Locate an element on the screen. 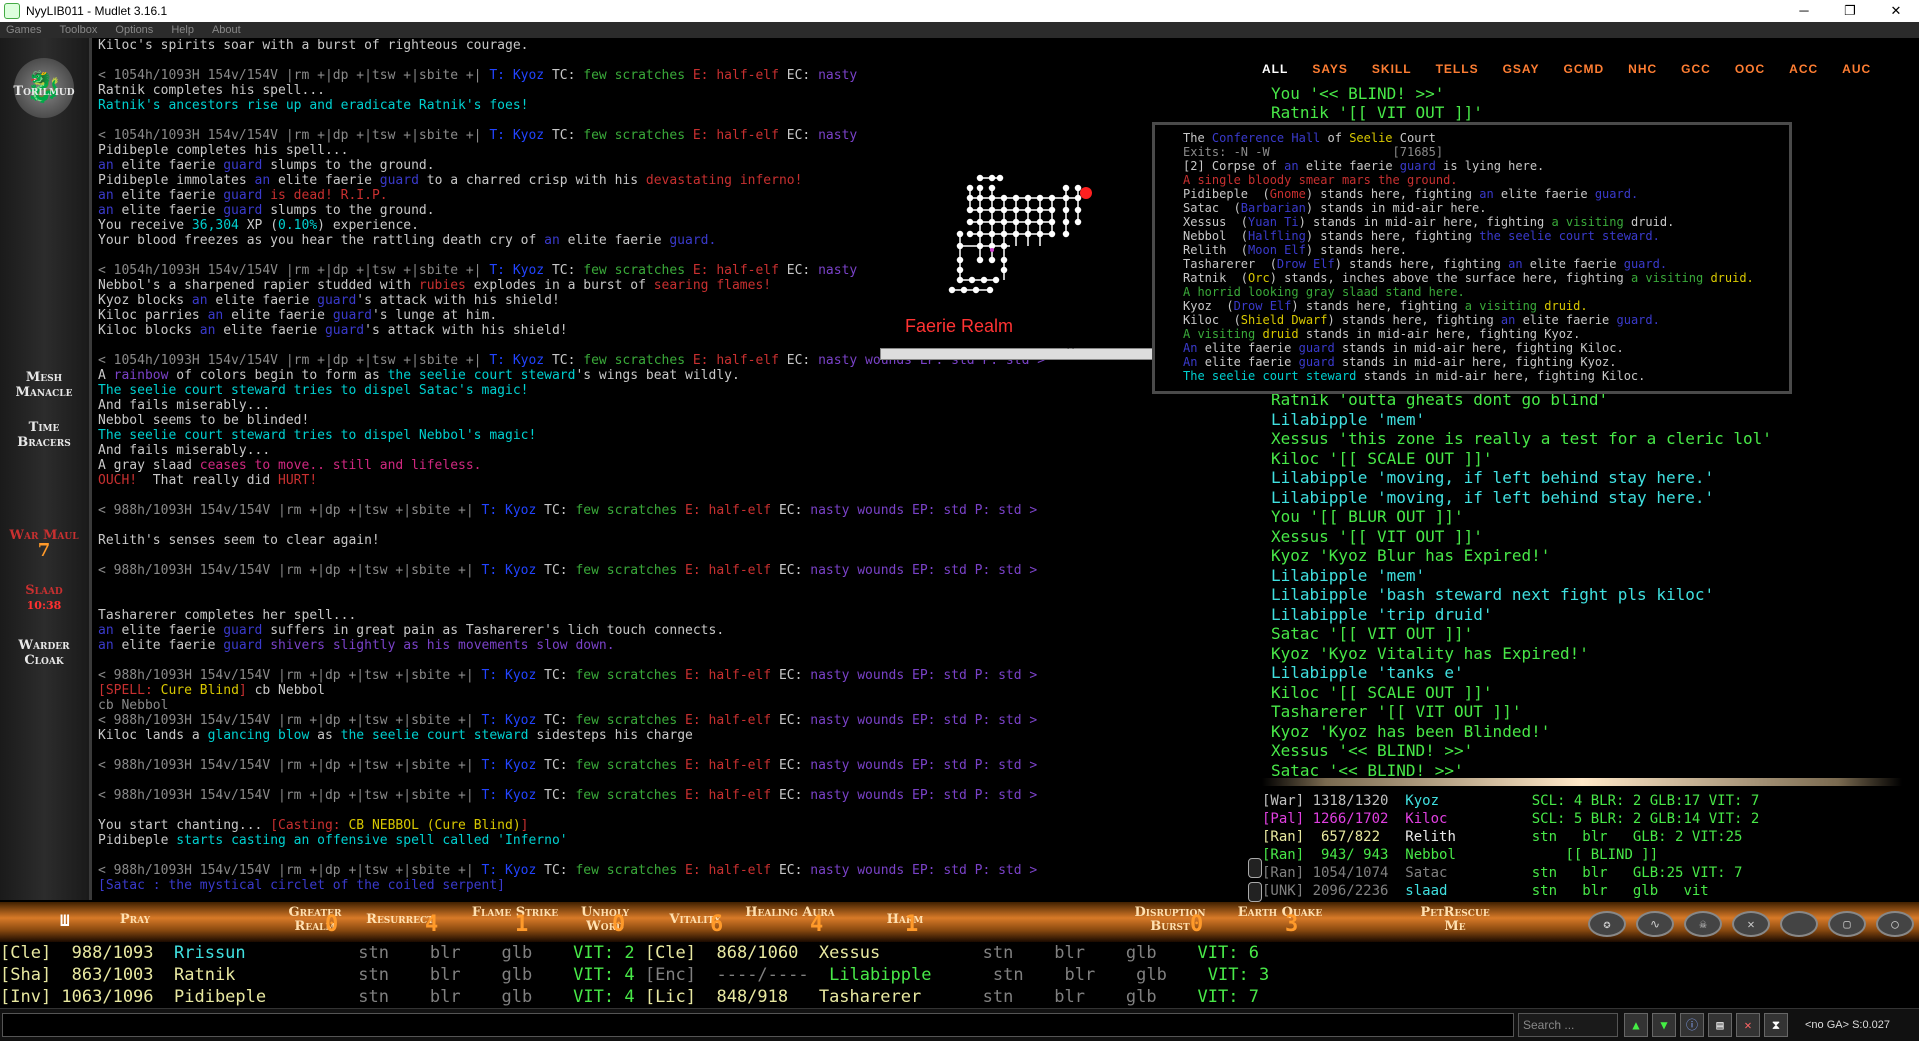 This screenshot has width=1919, height=1041. menu-item-toolbox: Toolbox is located at coordinates (78, 30).